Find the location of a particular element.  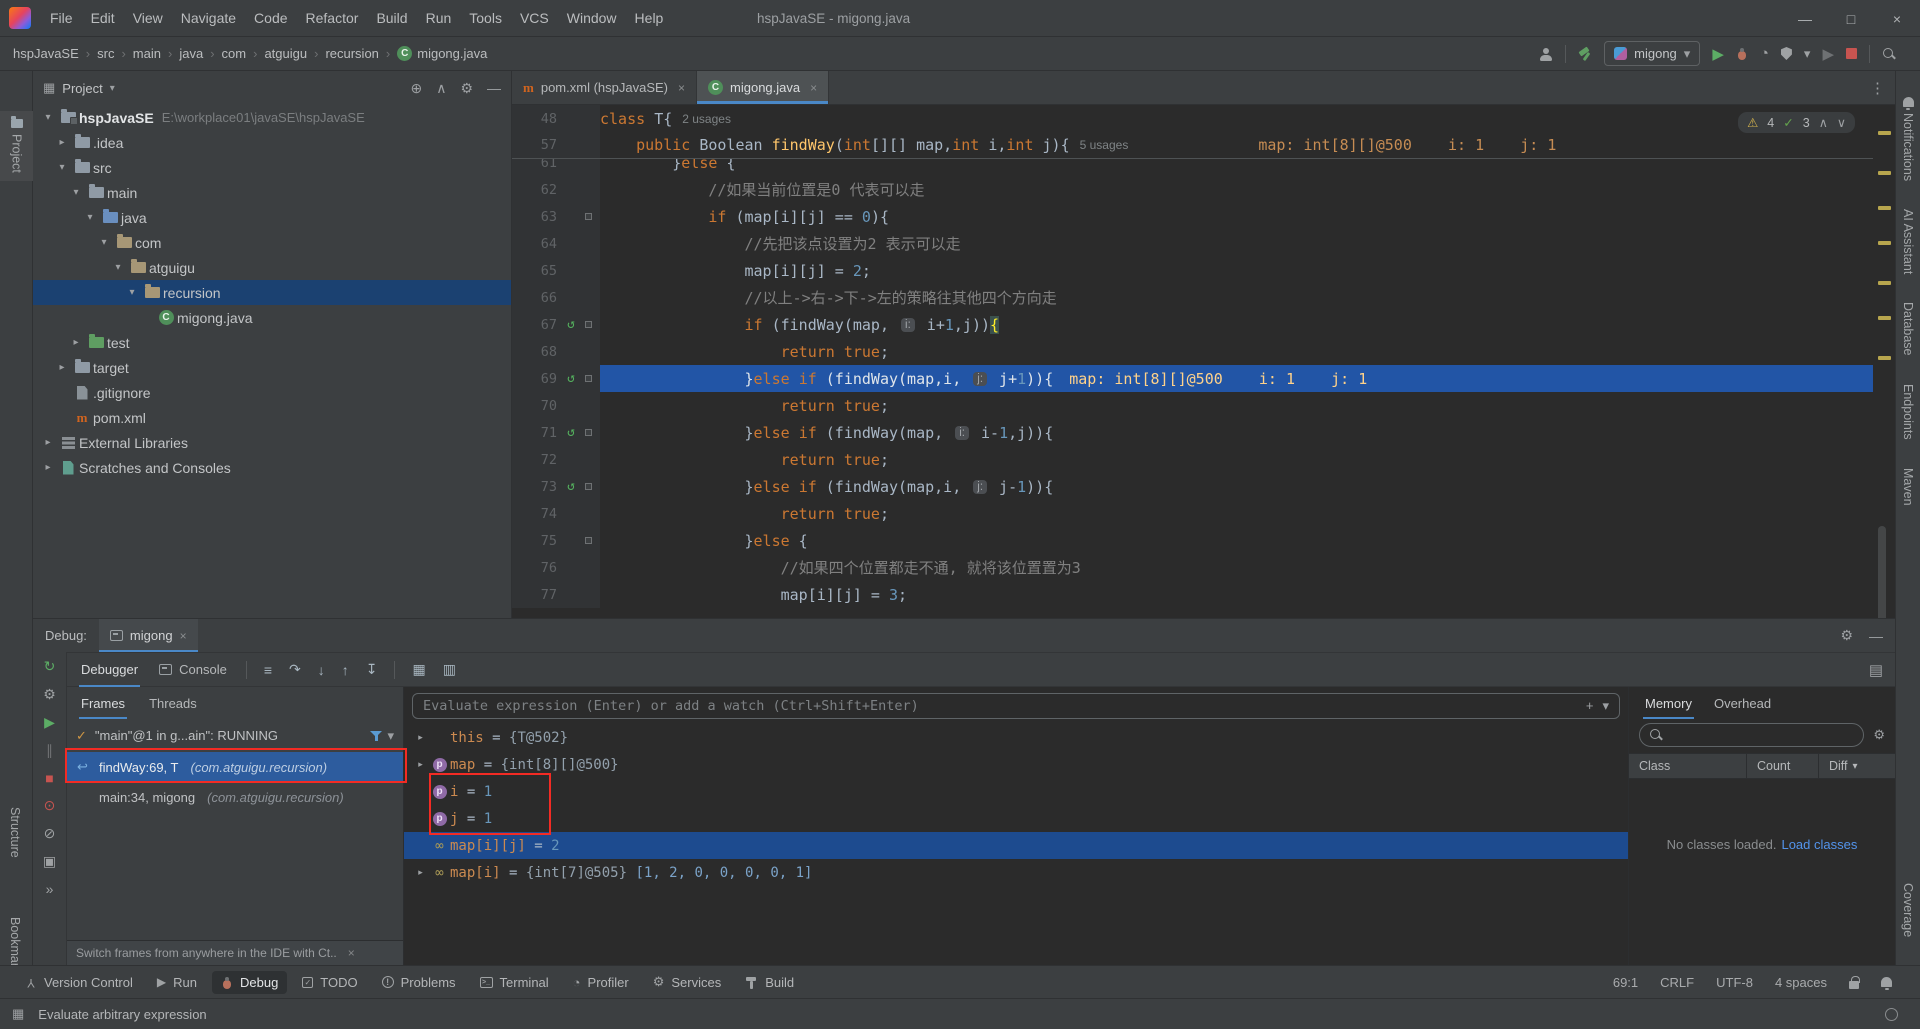

more-icon: » is located at coordinates (50, 889).